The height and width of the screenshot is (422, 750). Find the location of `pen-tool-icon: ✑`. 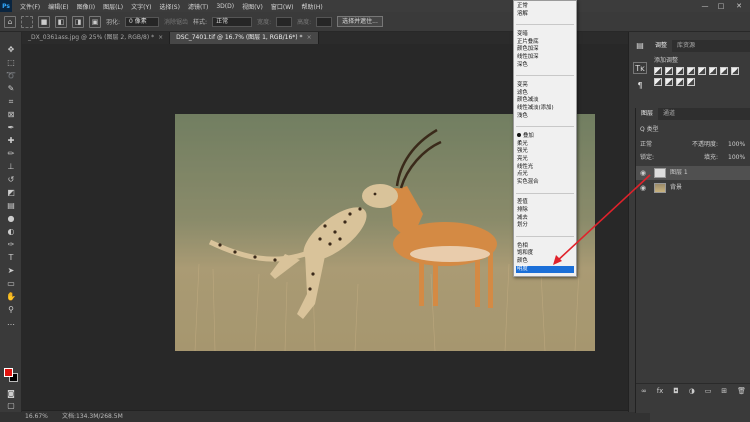

pen-tool-icon: ✑ is located at coordinates (11, 244).